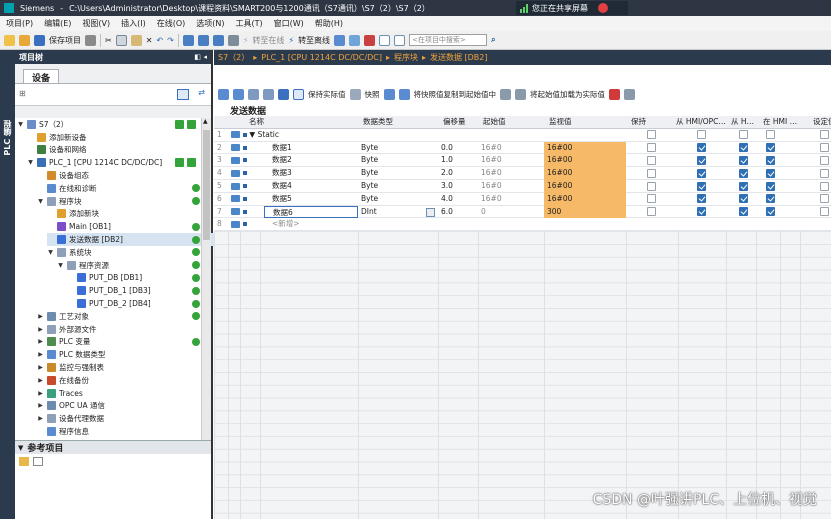  What do you see at coordinates (650, 122) in the screenshot?
I see `column-header: 保持` at bounding box center [650, 122].